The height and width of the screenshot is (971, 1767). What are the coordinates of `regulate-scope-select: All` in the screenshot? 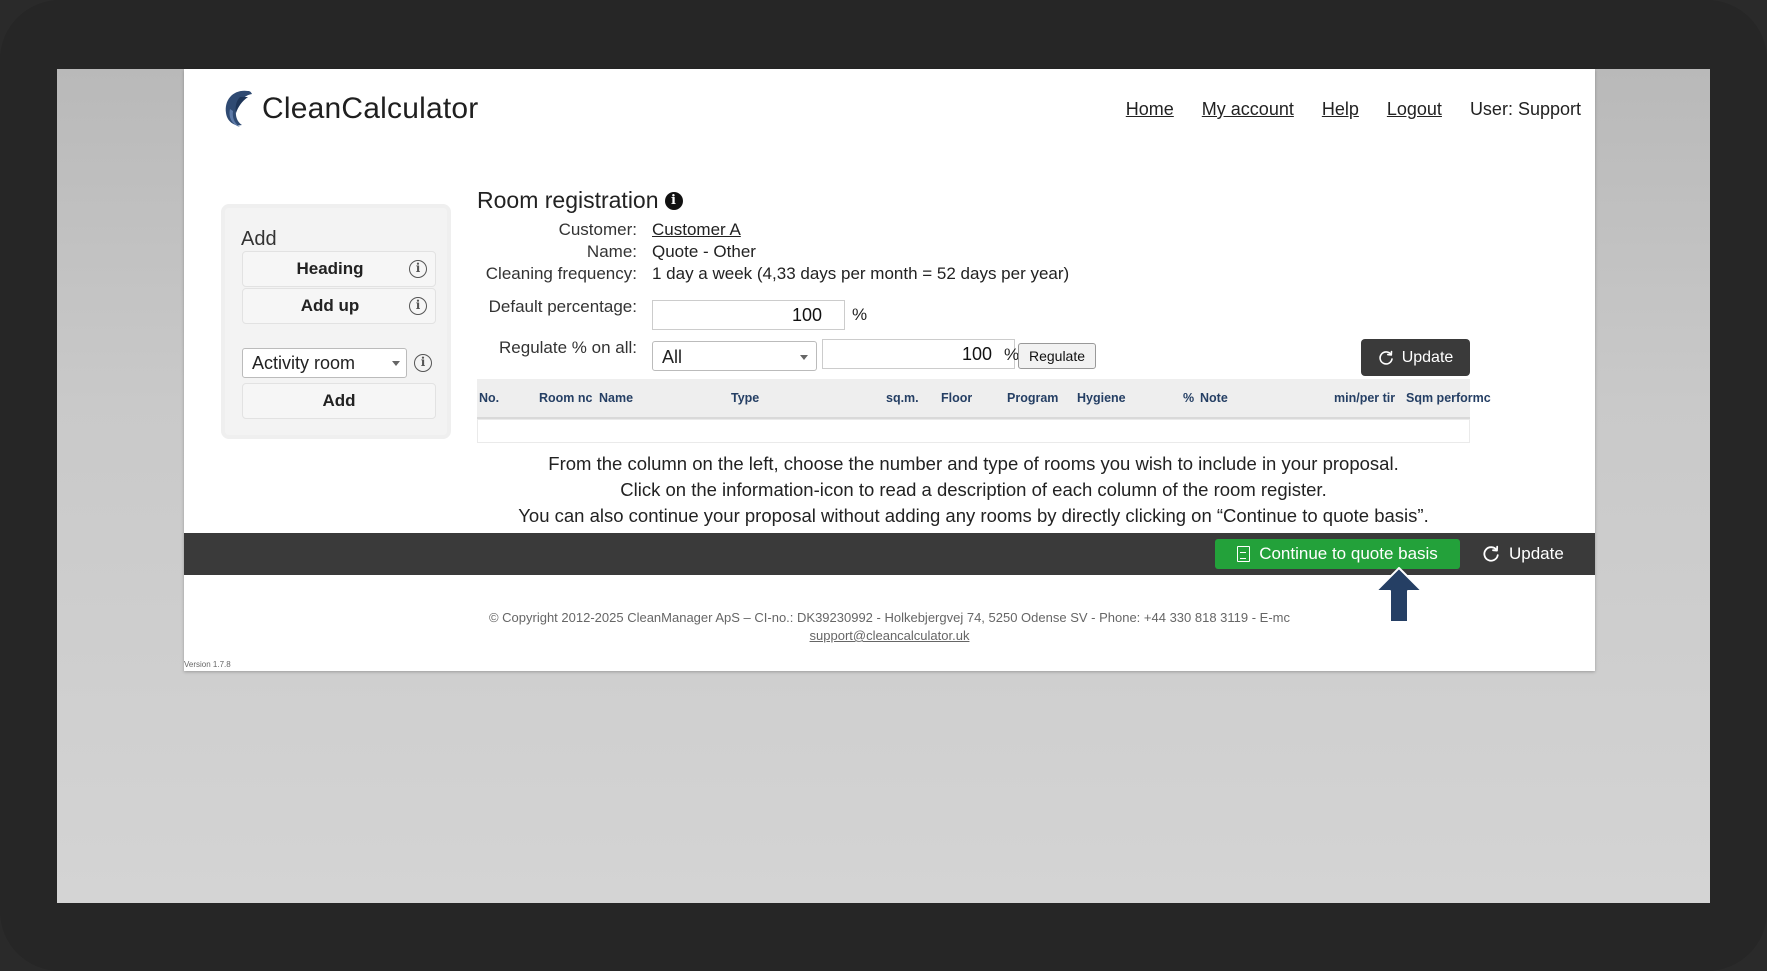 It's located at (734, 356).